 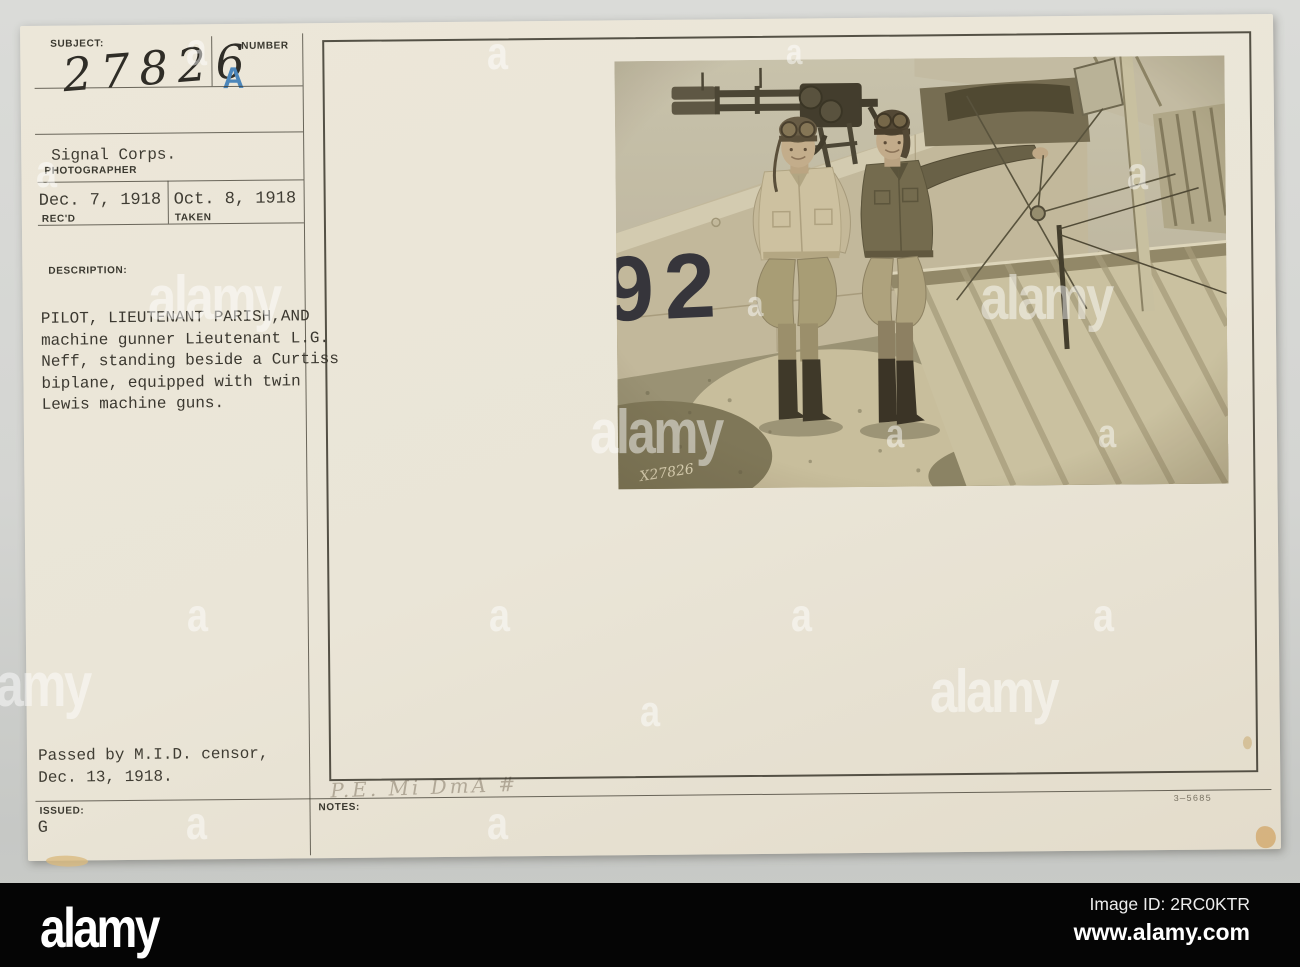 What do you see at coordinates (1192, 798) in the screenshot?
I see `print-stock-code: 3—5685` at bounding box center [1192, 798].